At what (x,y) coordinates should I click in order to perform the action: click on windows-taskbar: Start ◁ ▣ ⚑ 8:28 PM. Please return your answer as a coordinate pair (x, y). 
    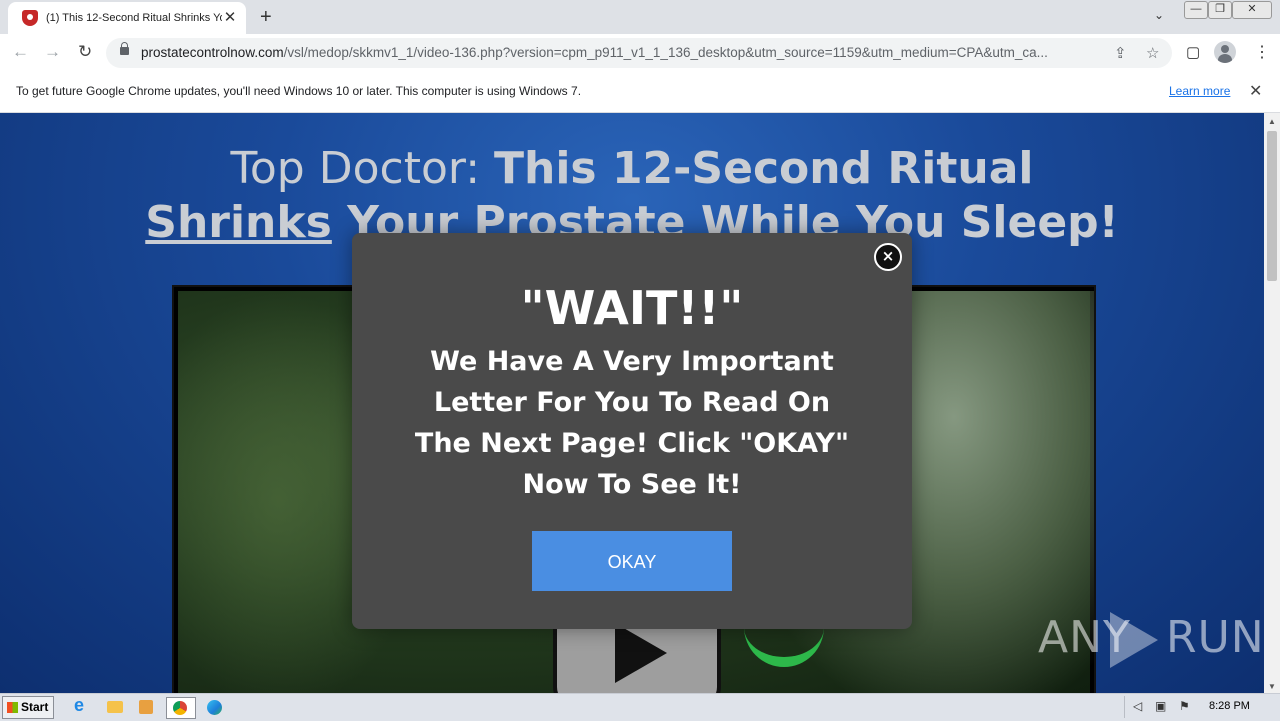
    Looking at the image, I should click on (640, 707).